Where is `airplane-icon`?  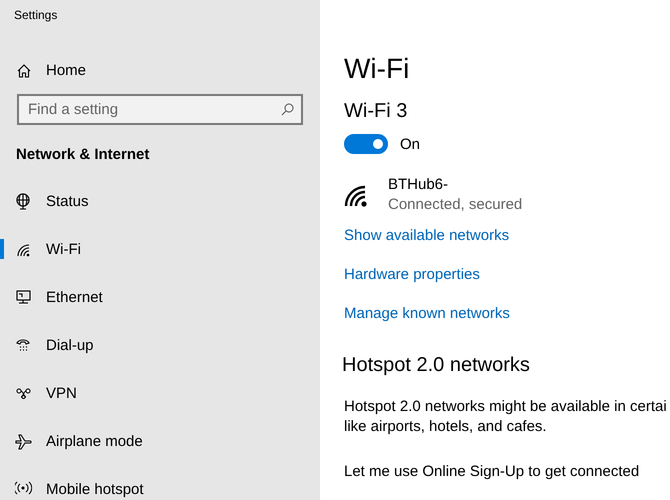
airplane-icon is located at coordinates (23, 441).